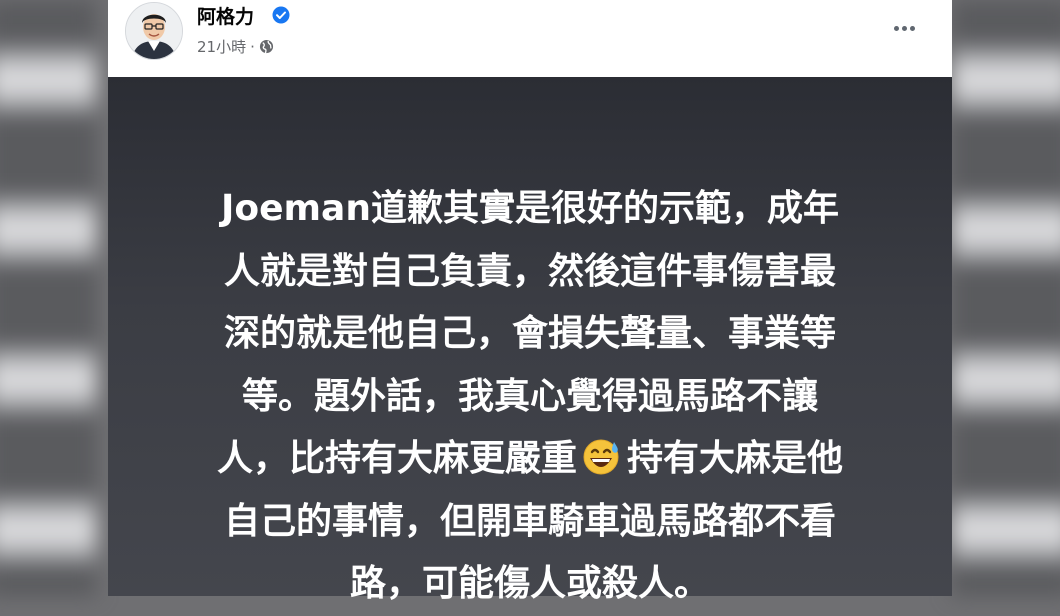 The height and width of the screenshot is (616, 1060). I want to click on verified-badge-icon, so click(281, 15).